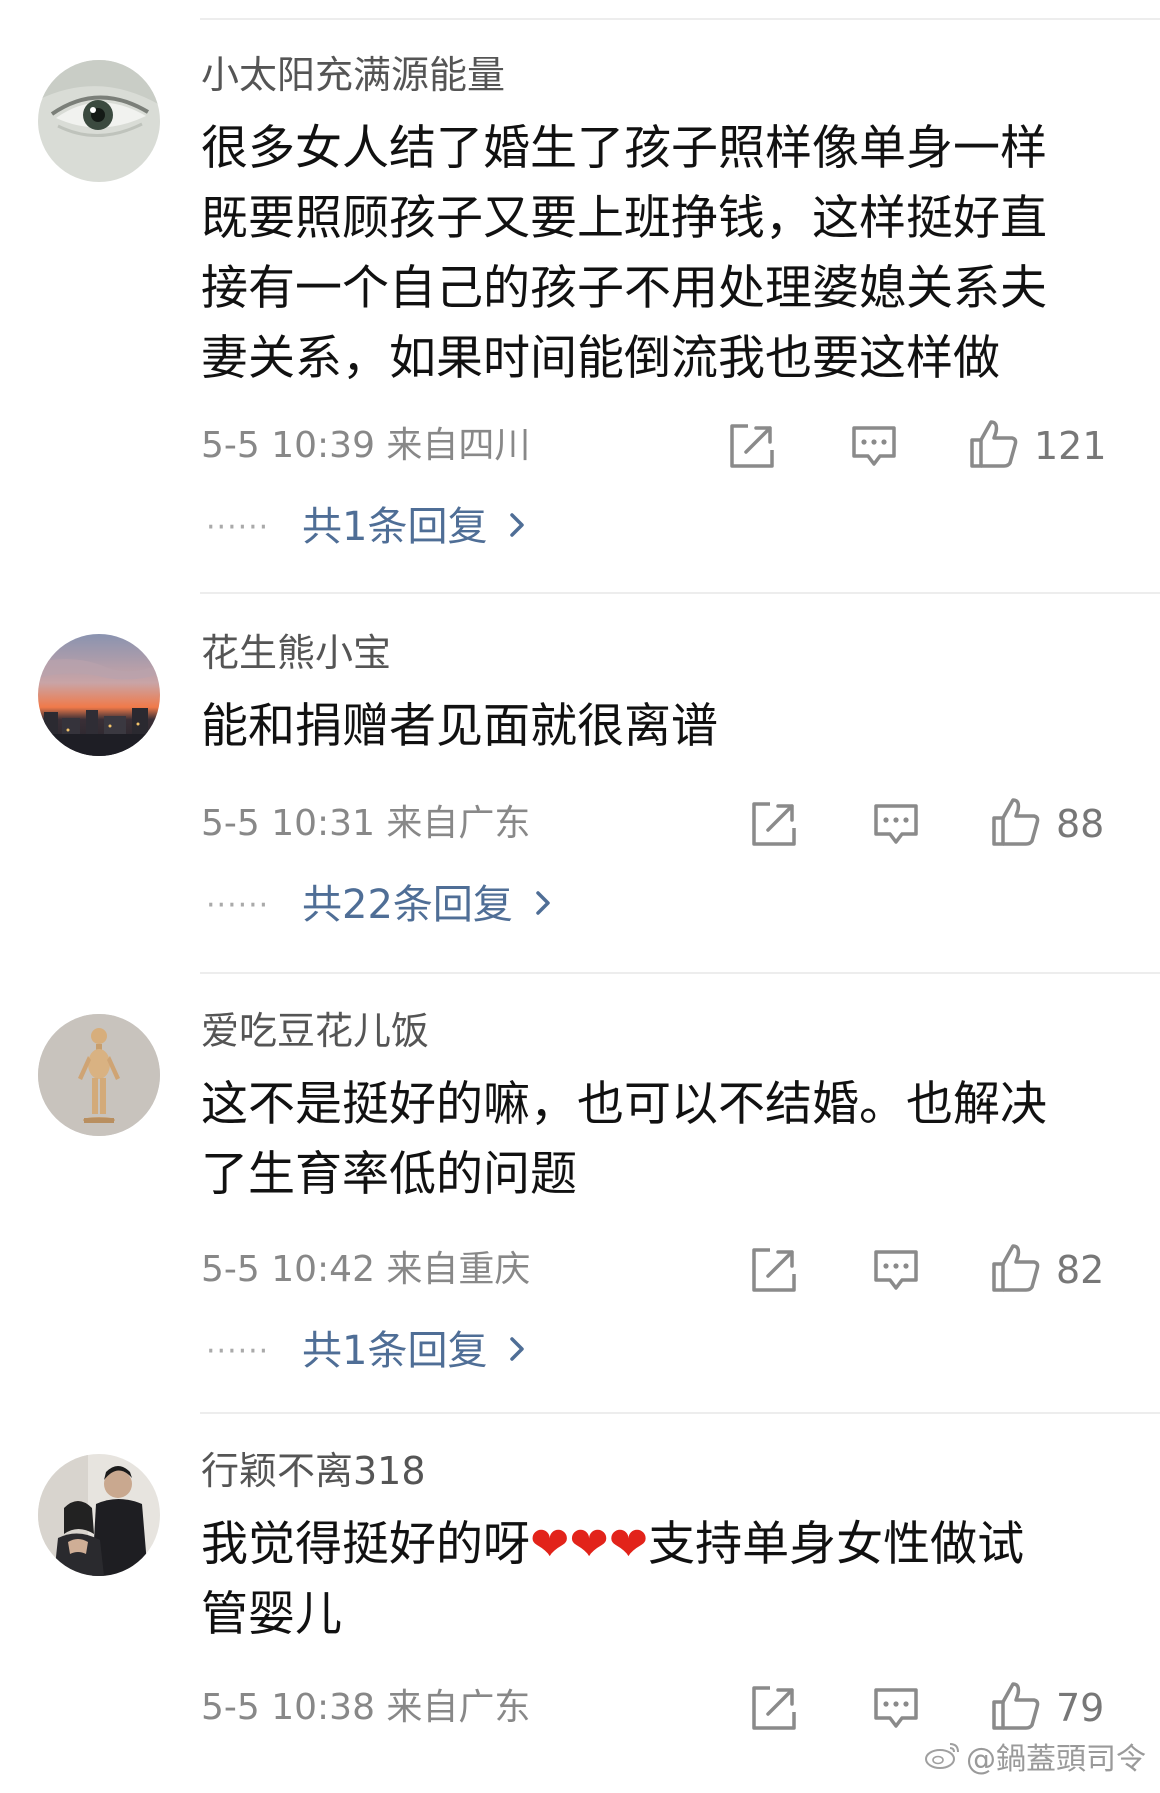 This screenshot has width=1160, height=1793. What do you see at coordinates (366, 445) in the screenshot?
I see `comment-meta: 5-5 10:39 来自四川` at bounding box center [366, 445].